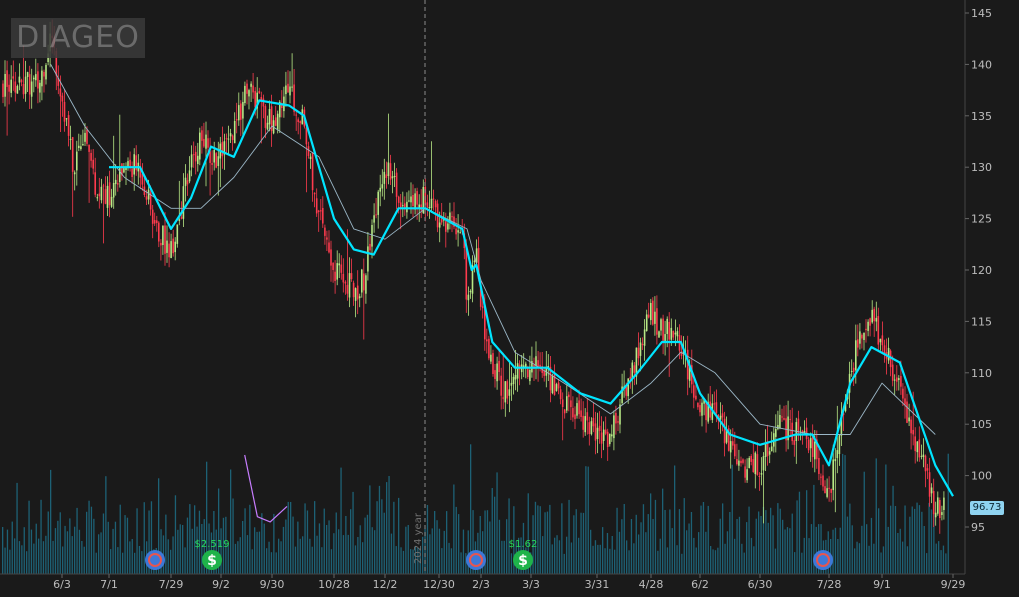 The image size is (1019, 597). Describe the element at coordinates (78, 38) in the screenshot. I see `symbol-watermark: DIAGEO` at that location.